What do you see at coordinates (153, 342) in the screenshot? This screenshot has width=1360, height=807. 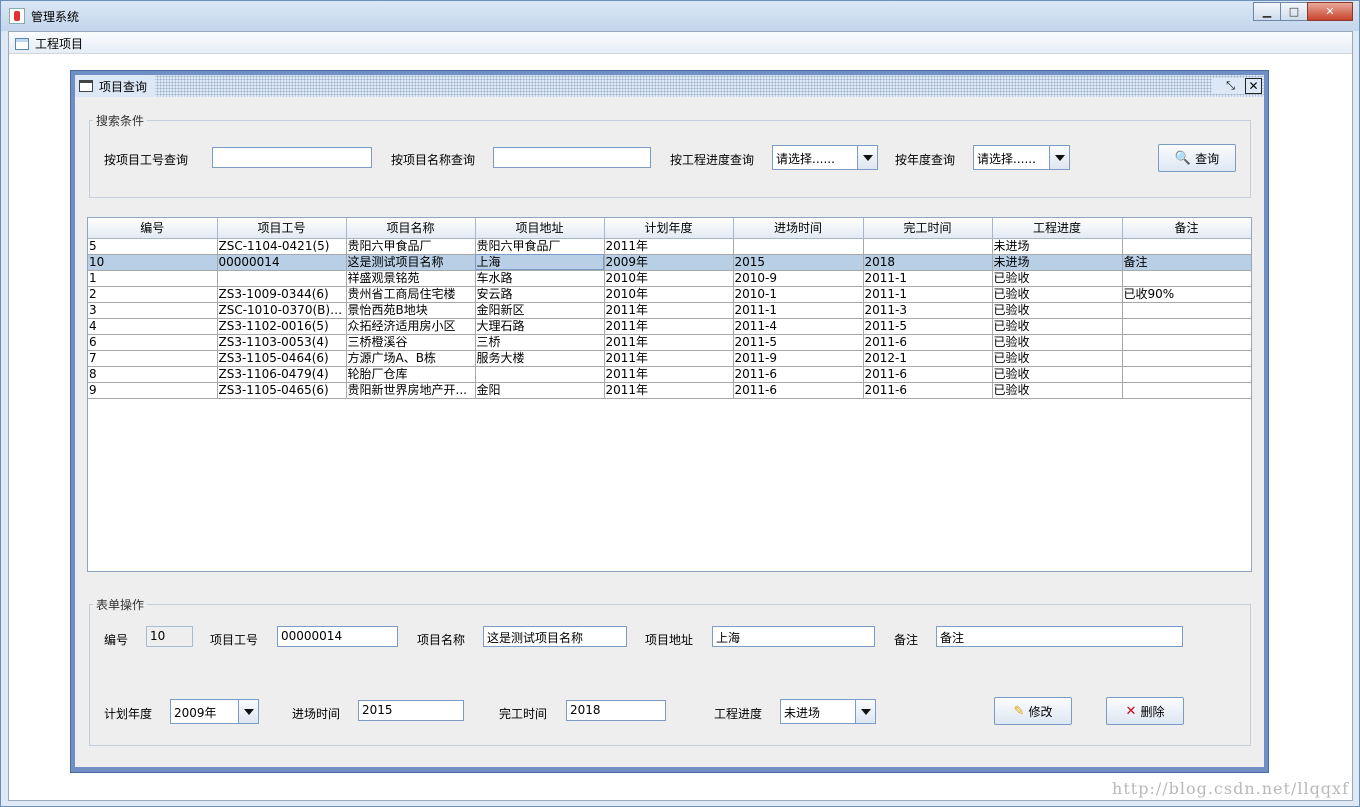 I see `table-cell: 6` at bounding box center [153, 342].